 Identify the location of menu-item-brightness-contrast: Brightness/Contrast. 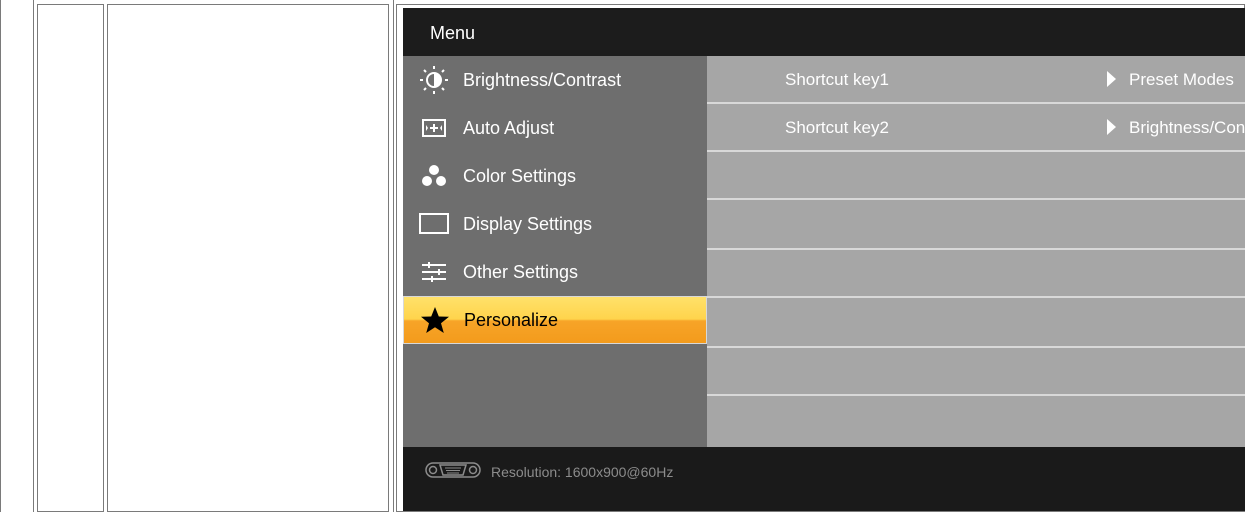
(555, 80).